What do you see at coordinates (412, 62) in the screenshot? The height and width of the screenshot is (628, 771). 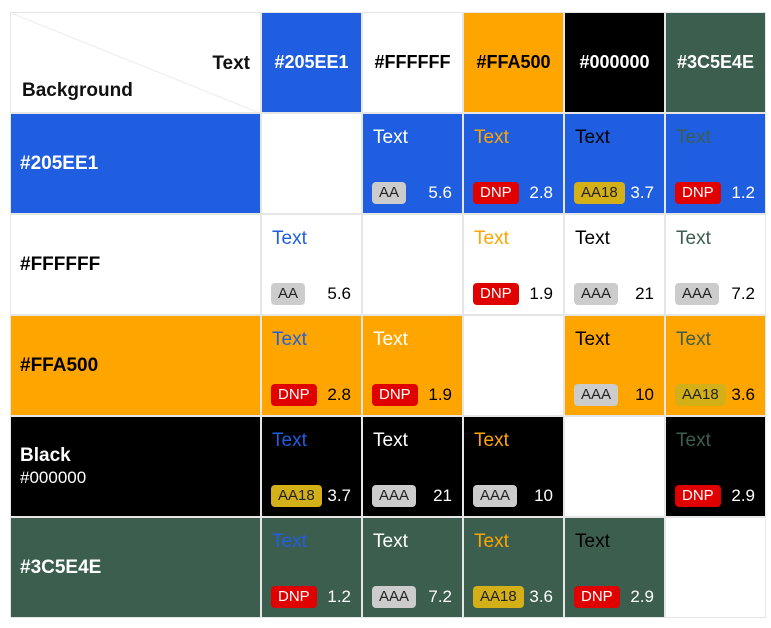 I see `column-header-label: #FFFFFF` at bounding box center [412, 62].